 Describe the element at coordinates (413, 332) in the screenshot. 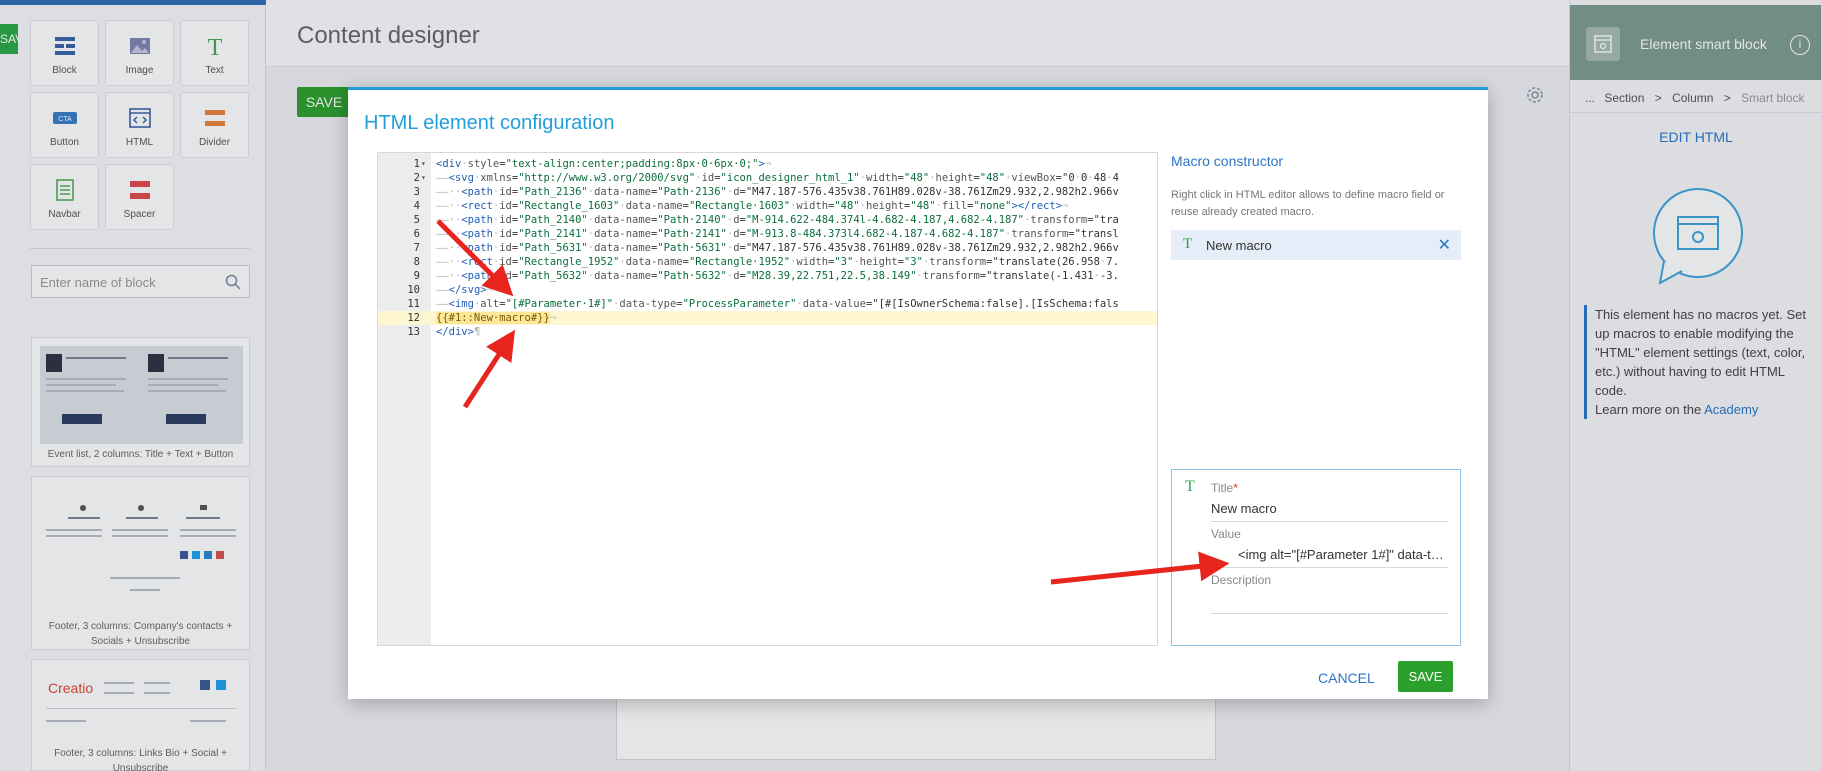

I see `line-number: 13` at that location.